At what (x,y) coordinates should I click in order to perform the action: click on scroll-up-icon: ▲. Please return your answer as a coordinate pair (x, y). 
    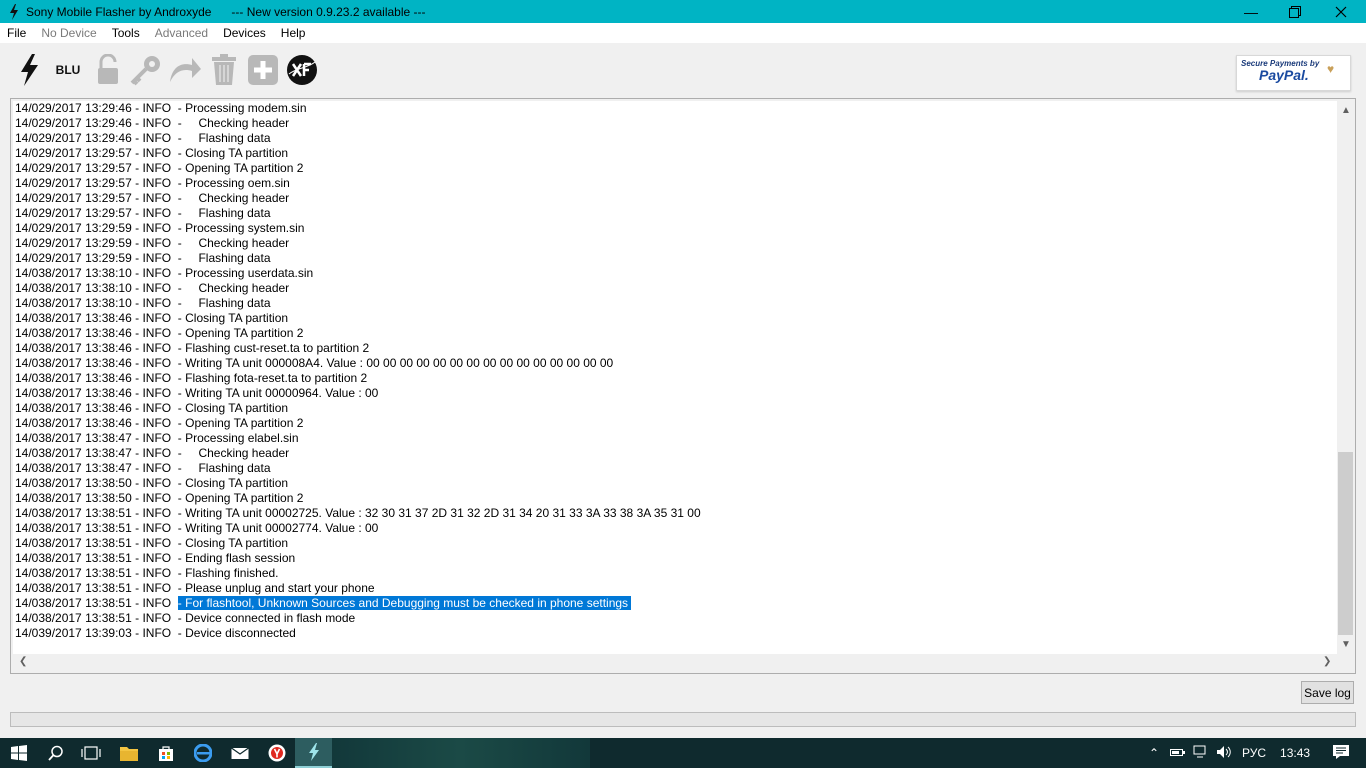
    Looking at the image, I should click on (1346, 110).